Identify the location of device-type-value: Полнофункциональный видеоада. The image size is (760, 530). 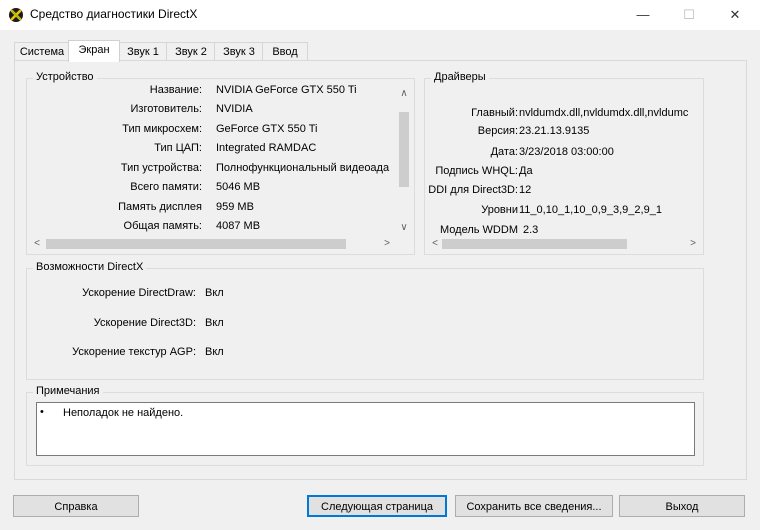
(303, 168).